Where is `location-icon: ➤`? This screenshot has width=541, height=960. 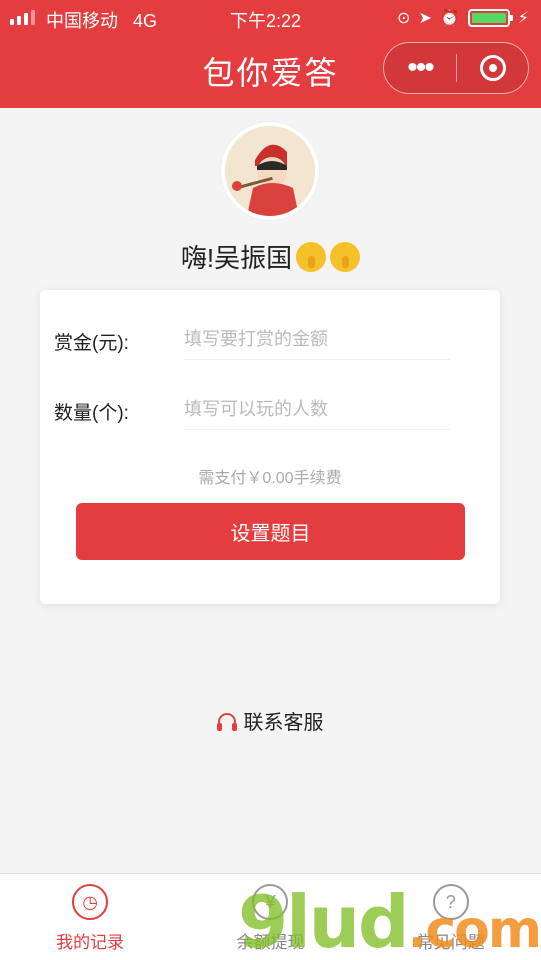
location-icon: ➤ is located at coordinates (425, 18).